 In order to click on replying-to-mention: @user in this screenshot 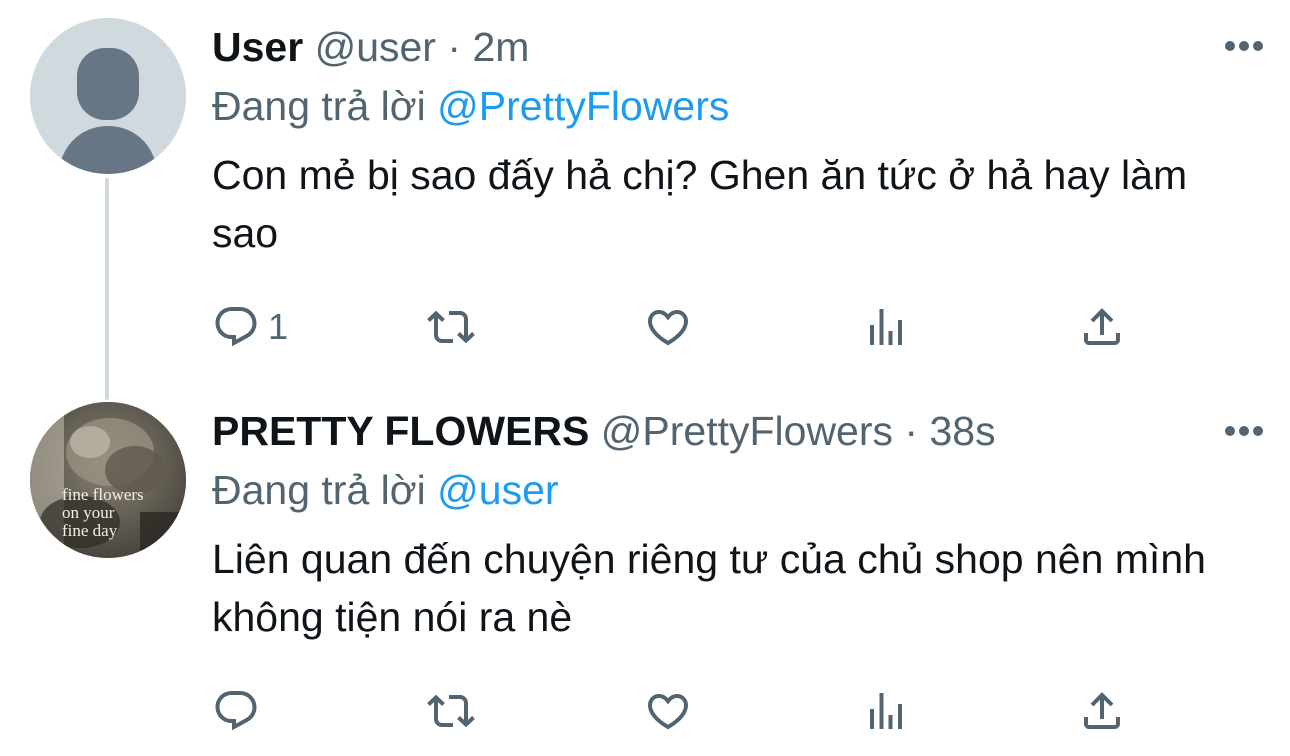, I will do `click(497, 490)`.